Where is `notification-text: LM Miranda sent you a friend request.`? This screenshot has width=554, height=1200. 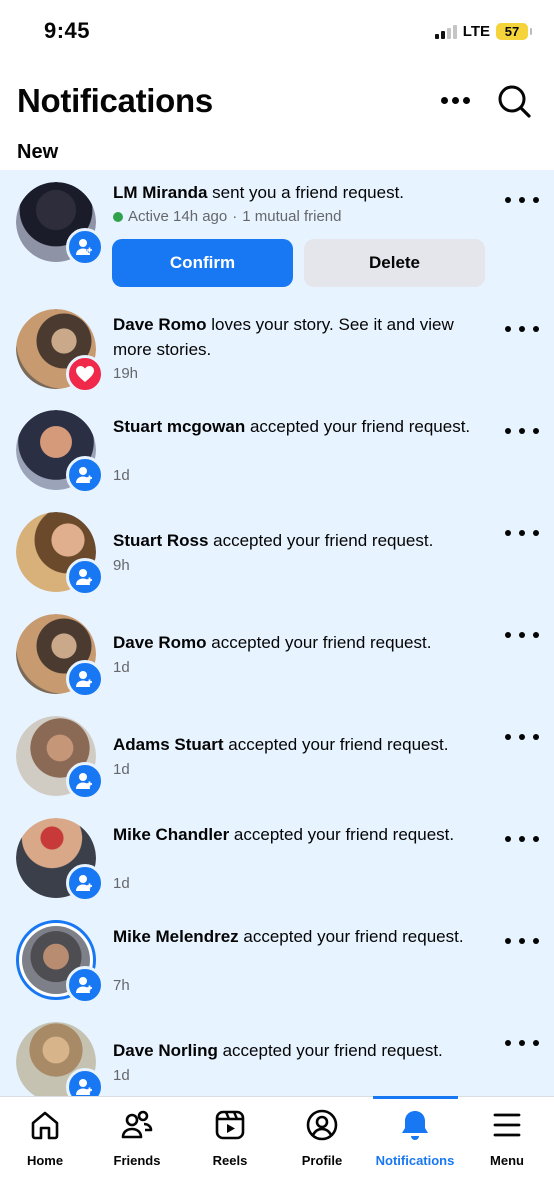
notification-text: LM Miranda sent you a friend request. is located at coordinates (303, 193).